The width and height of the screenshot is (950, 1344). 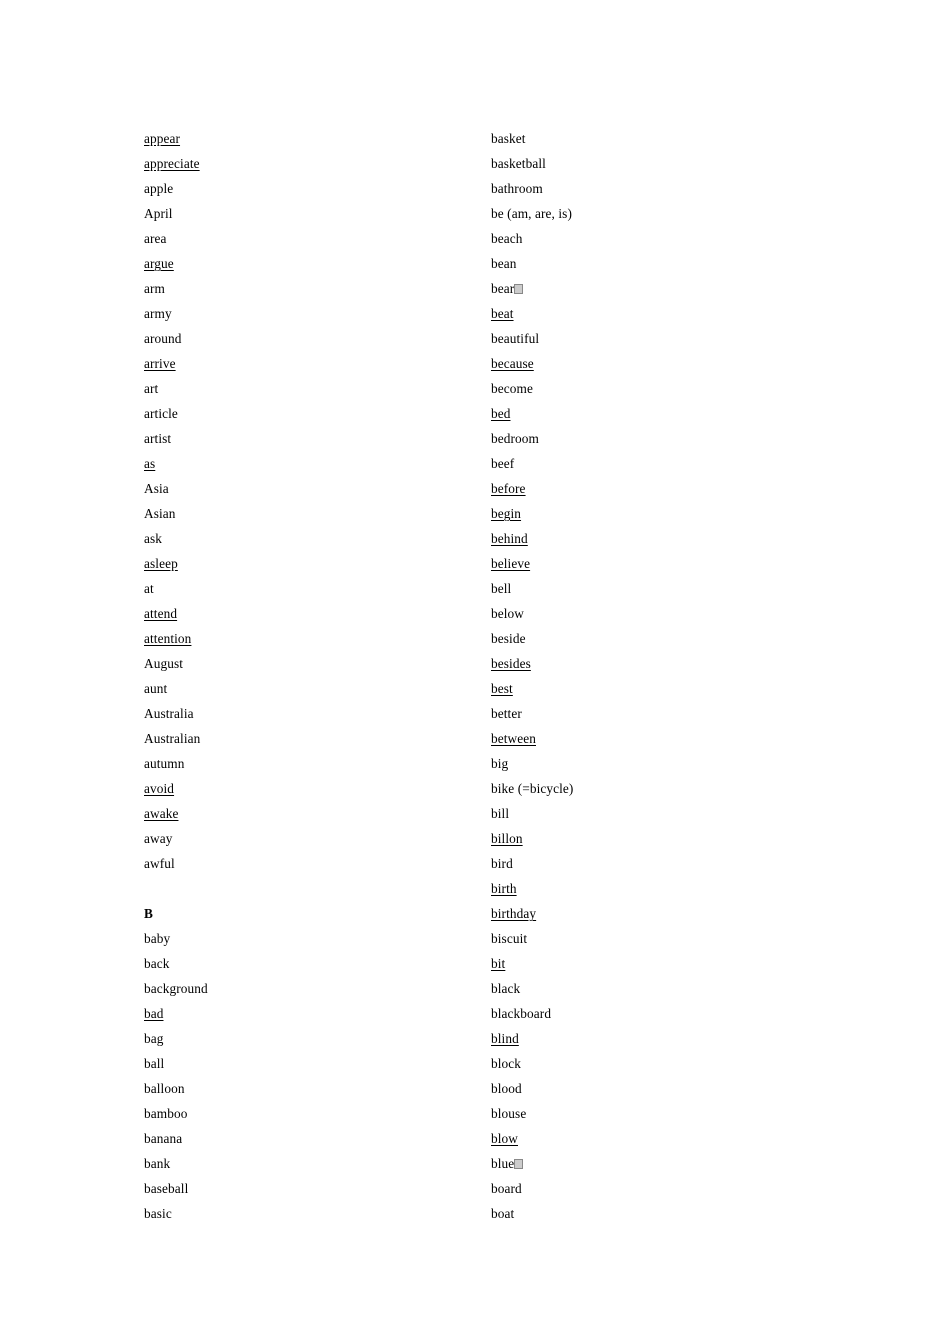 What do you see at coordinates (160, 363) in the screenshot?
I see `word-label: arrive` at bounding box center [160, 363].